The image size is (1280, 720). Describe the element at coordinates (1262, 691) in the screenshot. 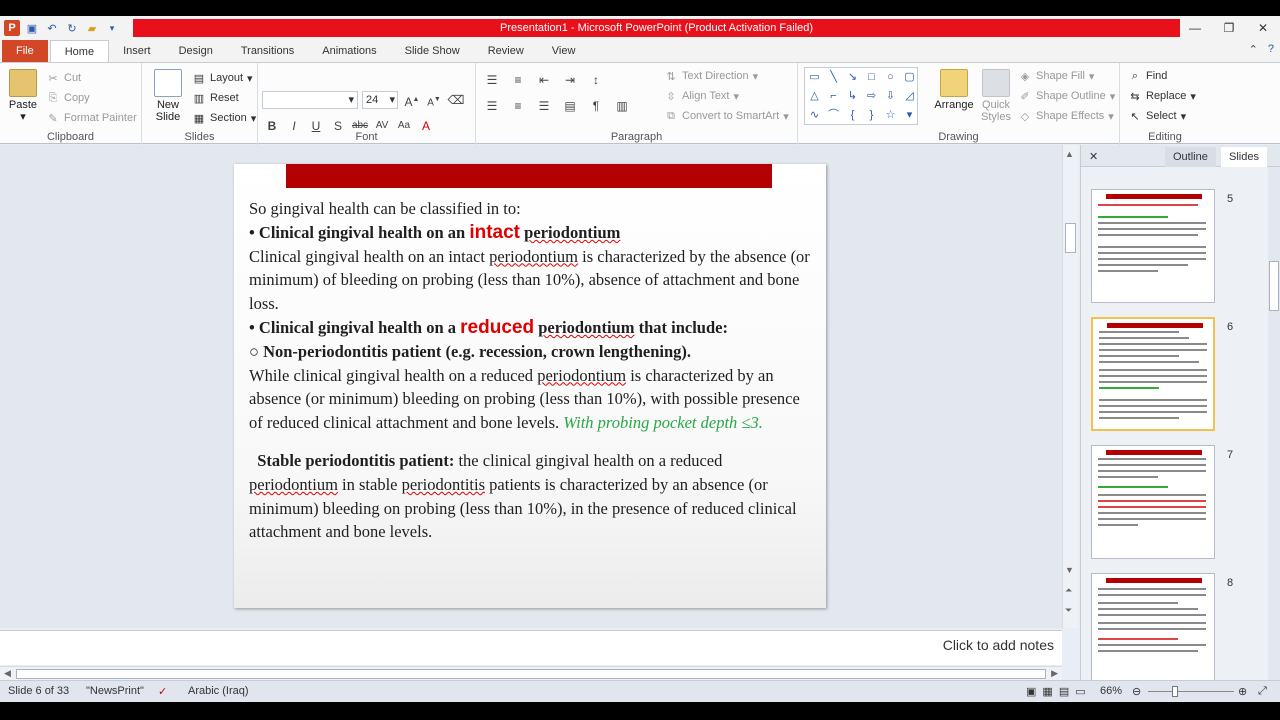

I see `fit-to-window-icon: ⤢` at that location.